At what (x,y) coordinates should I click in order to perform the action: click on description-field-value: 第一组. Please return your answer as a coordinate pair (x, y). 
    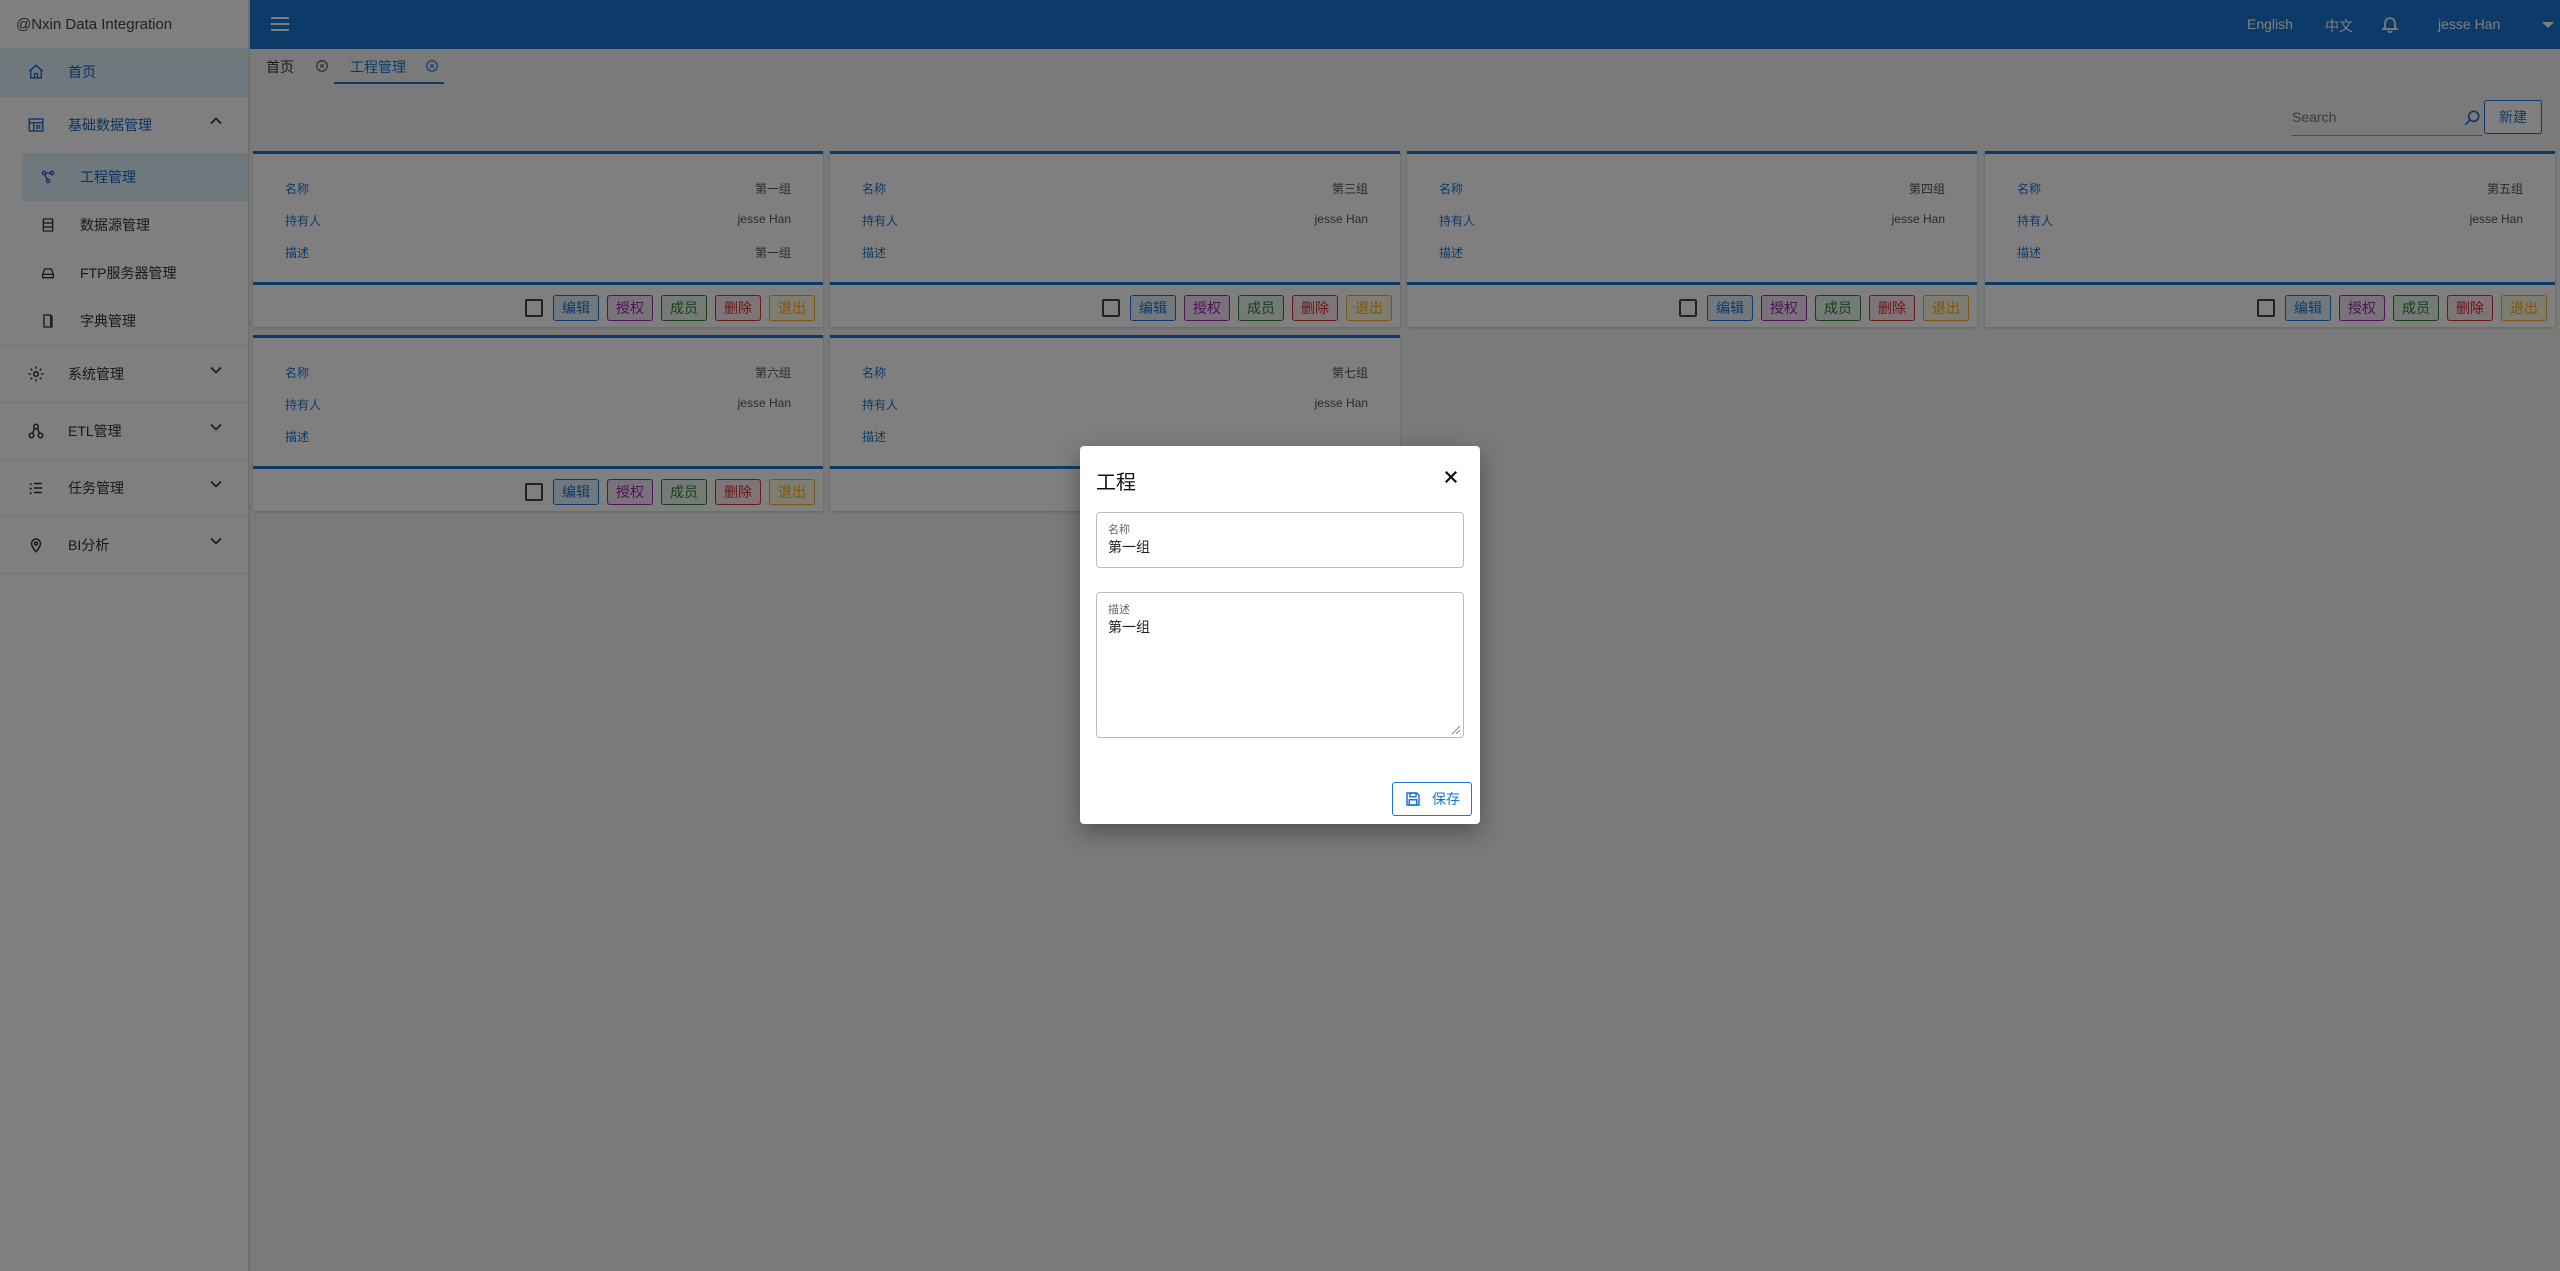
    Looking at the image, I should click on (1129, 627).